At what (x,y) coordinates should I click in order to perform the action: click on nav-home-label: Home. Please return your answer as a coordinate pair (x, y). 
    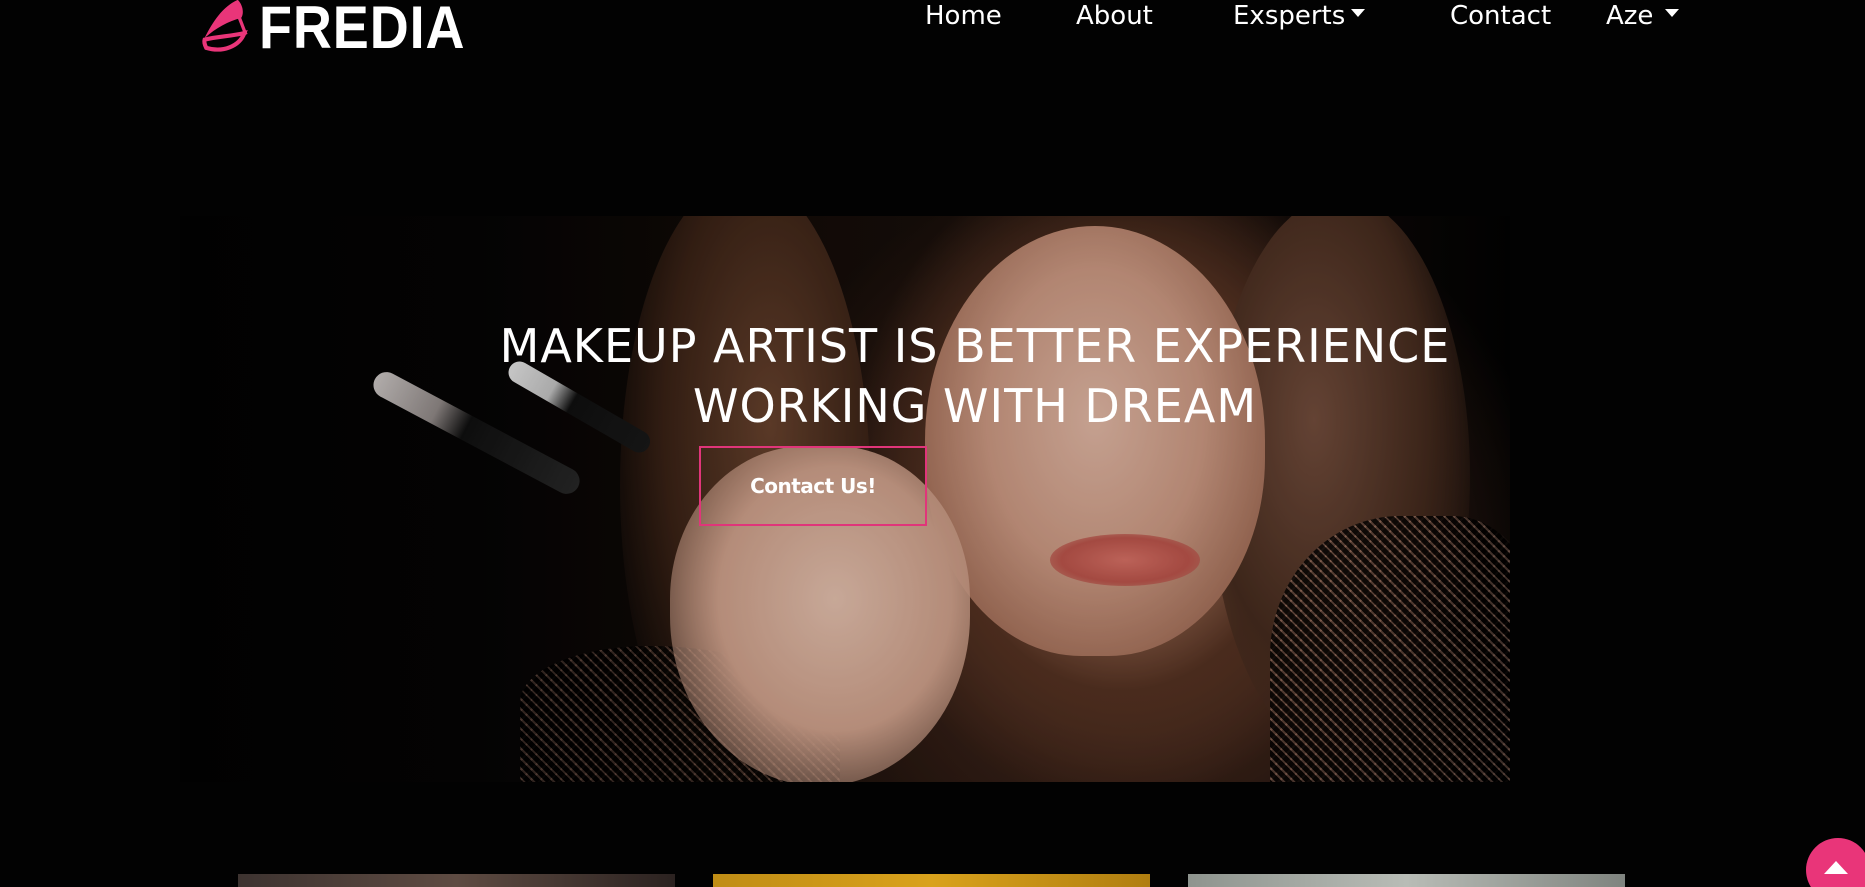
    Looking at the image, I should click on (963, 16).